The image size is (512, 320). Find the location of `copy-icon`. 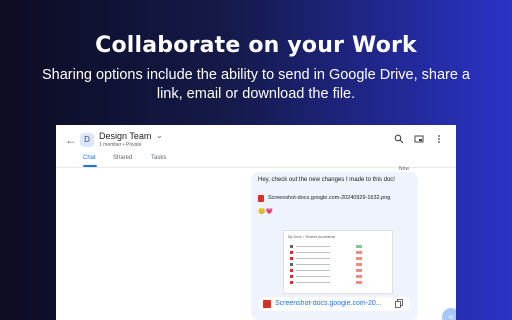

copy-icon is located at coordinates (399, 303).